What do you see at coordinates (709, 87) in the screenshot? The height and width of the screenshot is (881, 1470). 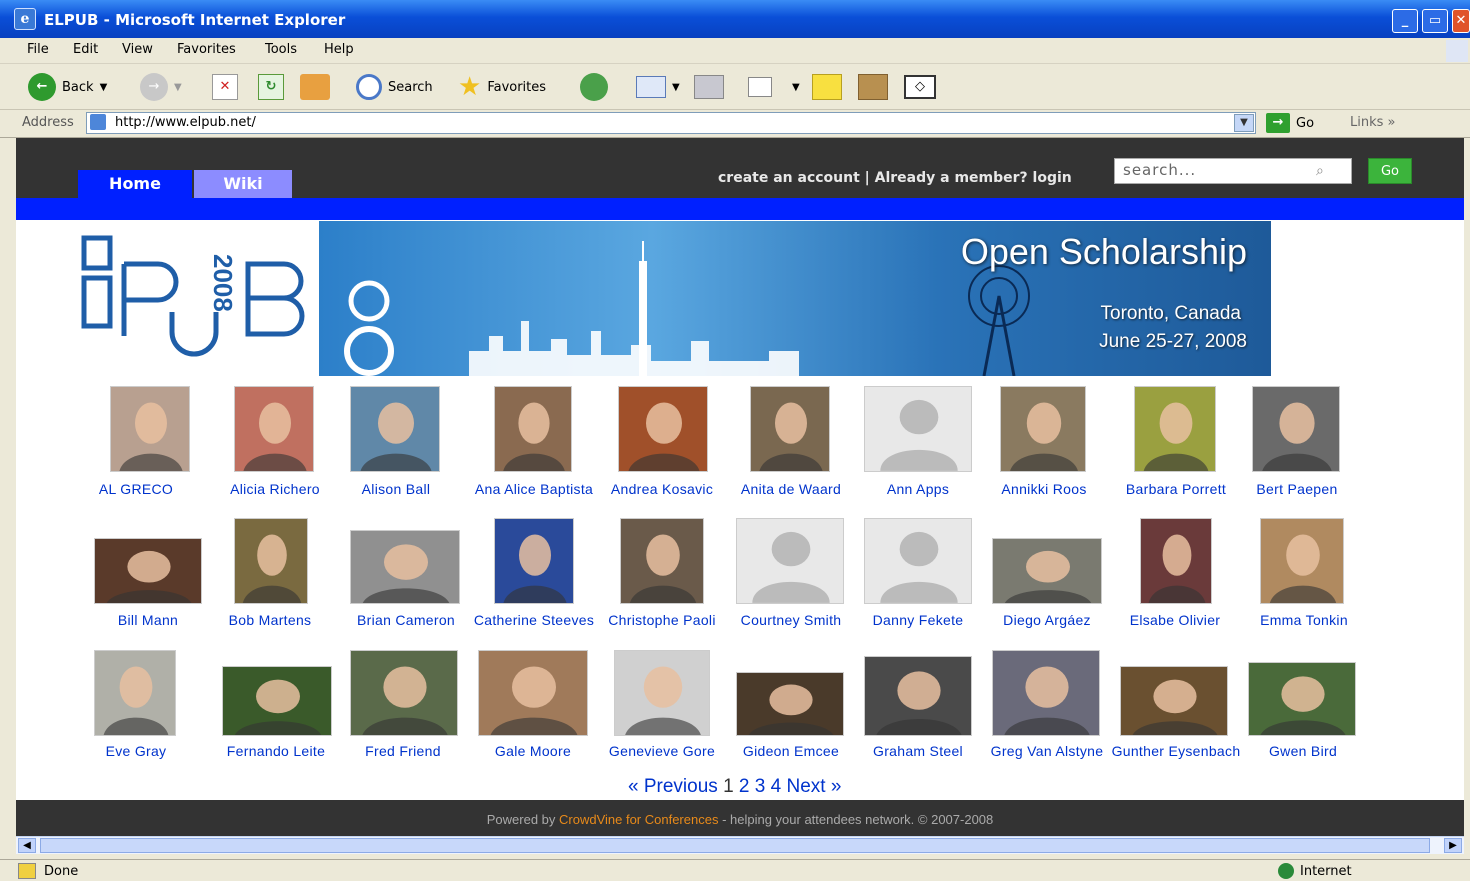 I see `print-button` at bounding box center [709, 87].